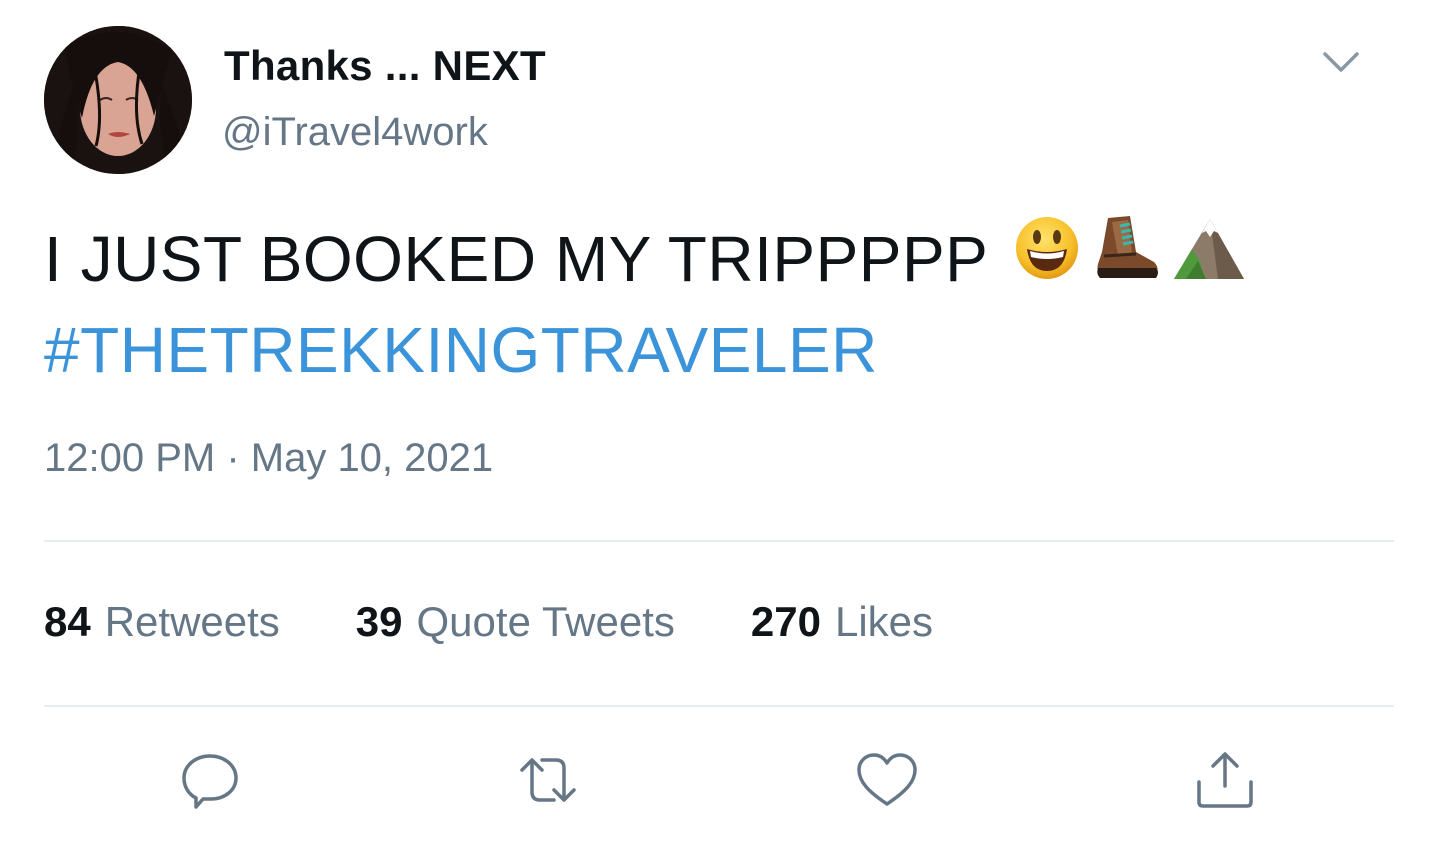  I want to click on share-icon, so click(1225, 780).